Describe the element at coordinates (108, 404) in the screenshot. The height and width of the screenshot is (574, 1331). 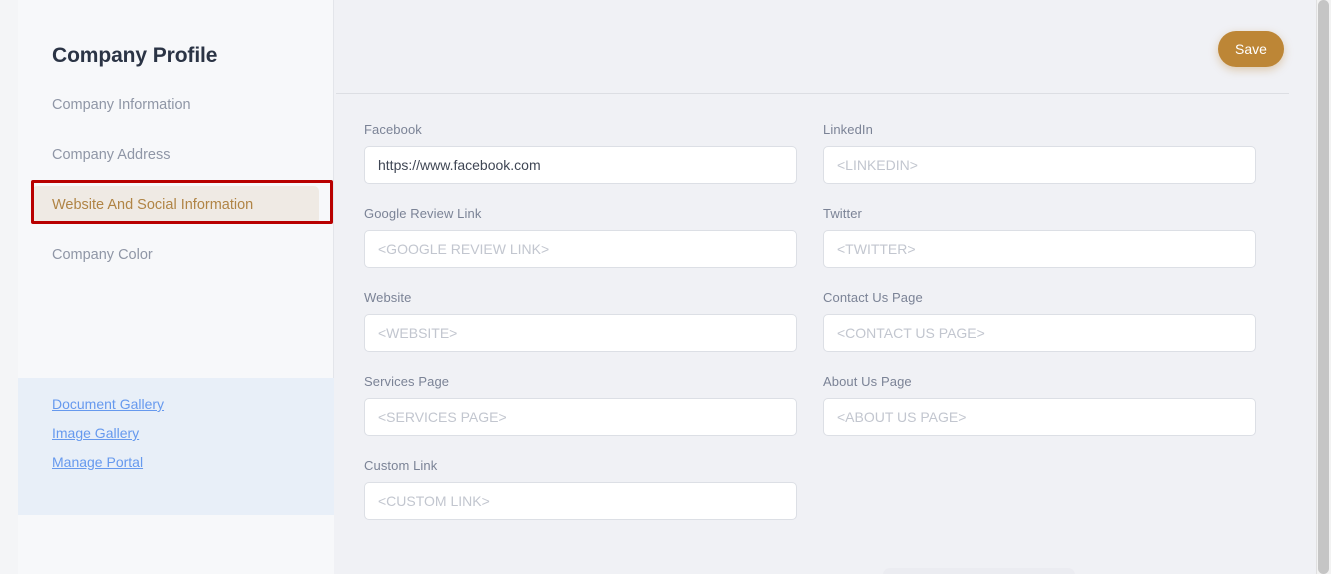
I see `link-document-gallery: Document Gallery` at that location.